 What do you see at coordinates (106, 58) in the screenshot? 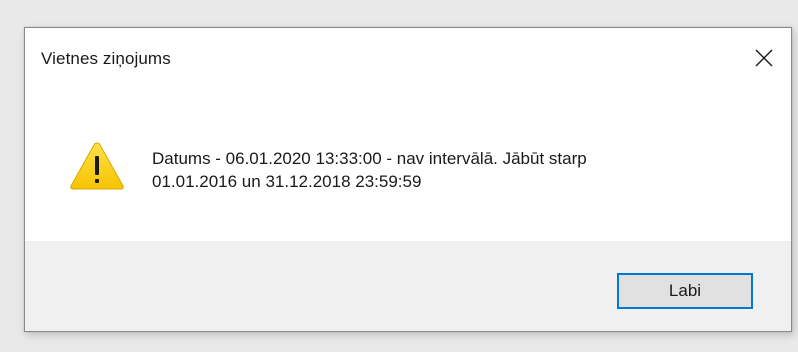
I see `dialog-title: Vietnes ziņojums` at bounding box center [106, 58].